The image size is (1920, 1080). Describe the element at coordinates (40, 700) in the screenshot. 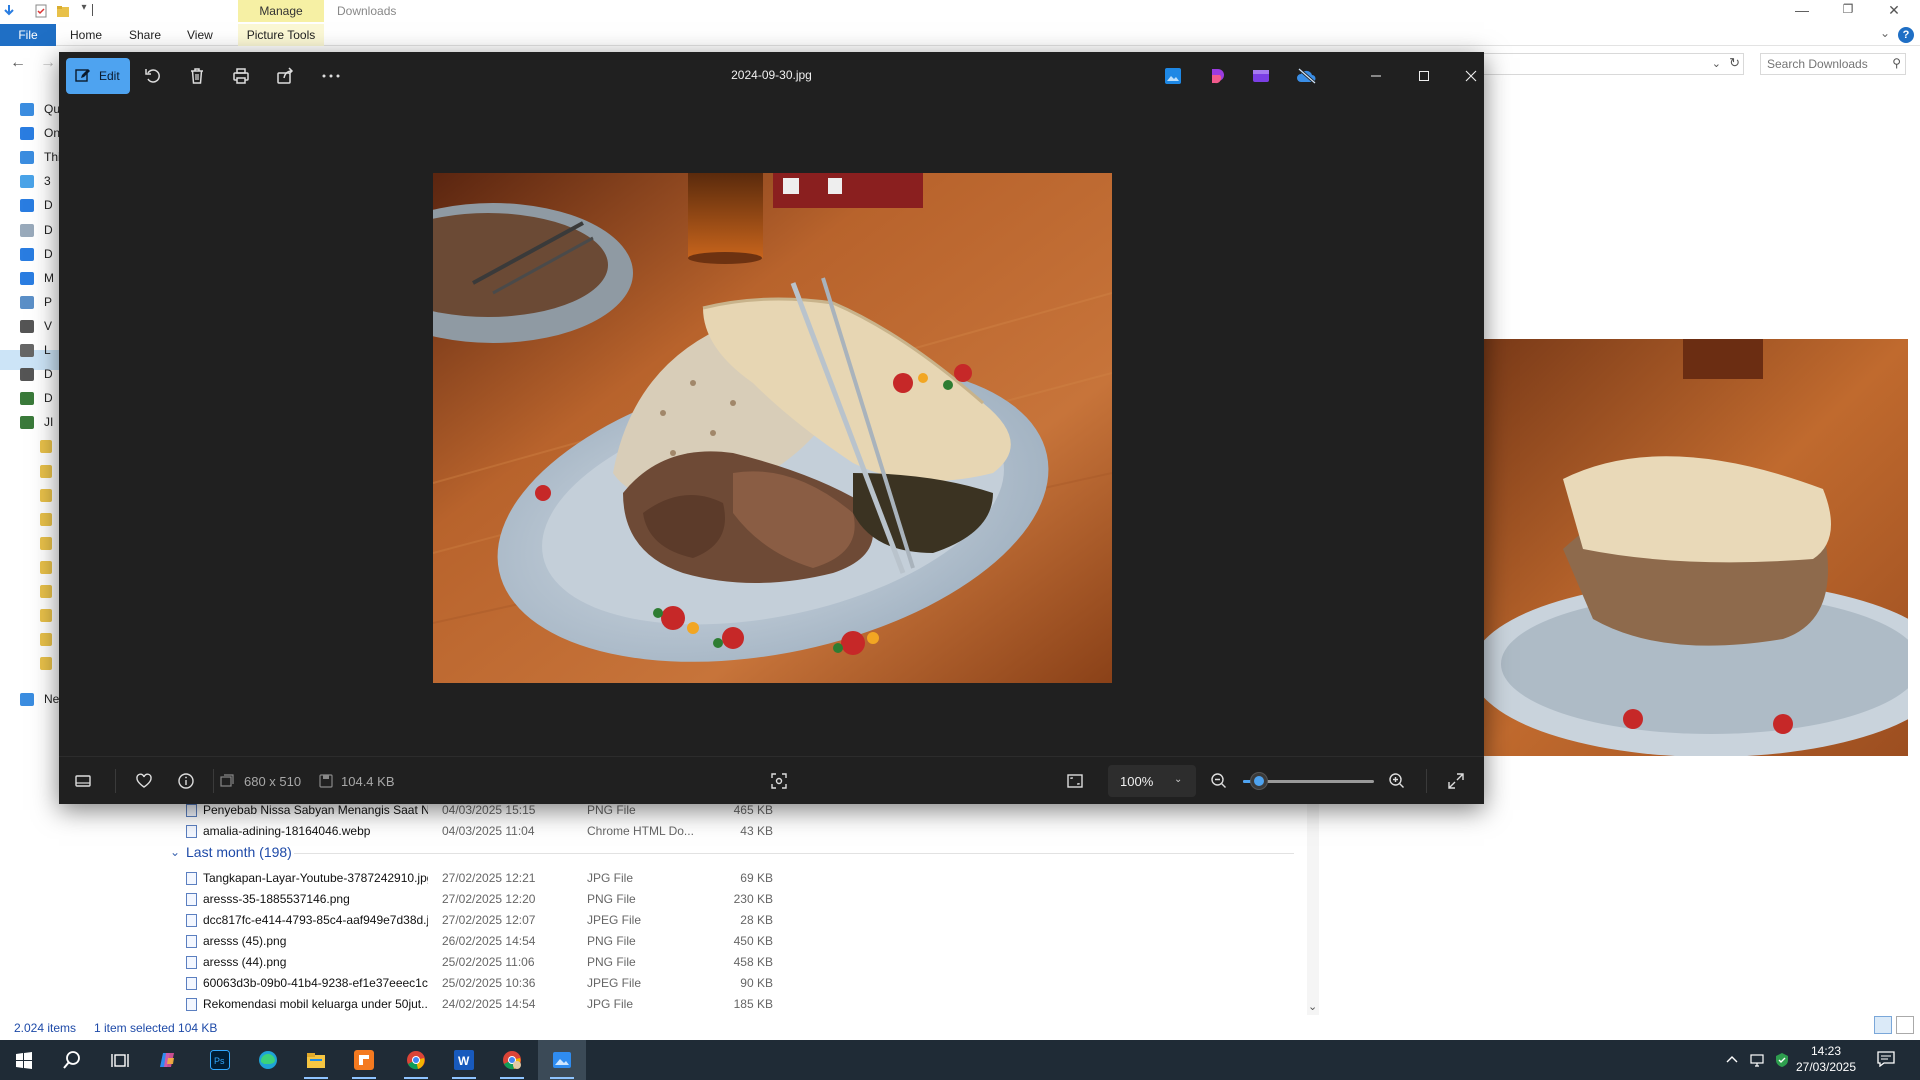

I see `nav-item: Ne` at that location.